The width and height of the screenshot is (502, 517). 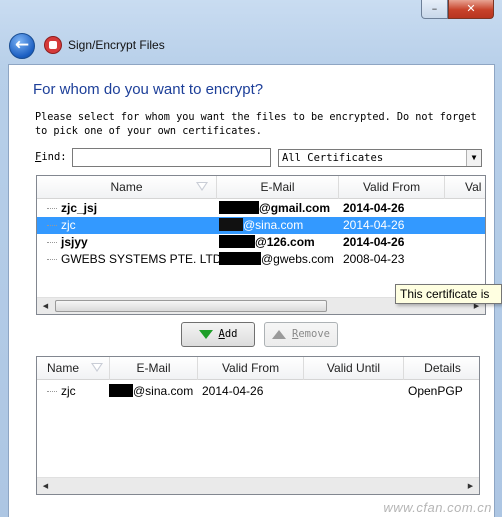 What do you see at coordinates (141, 259) in the screenshot?
I see `certificate-name: GWEBS SYSTEMS PTE. LTD` at bounding box center [141, 259].